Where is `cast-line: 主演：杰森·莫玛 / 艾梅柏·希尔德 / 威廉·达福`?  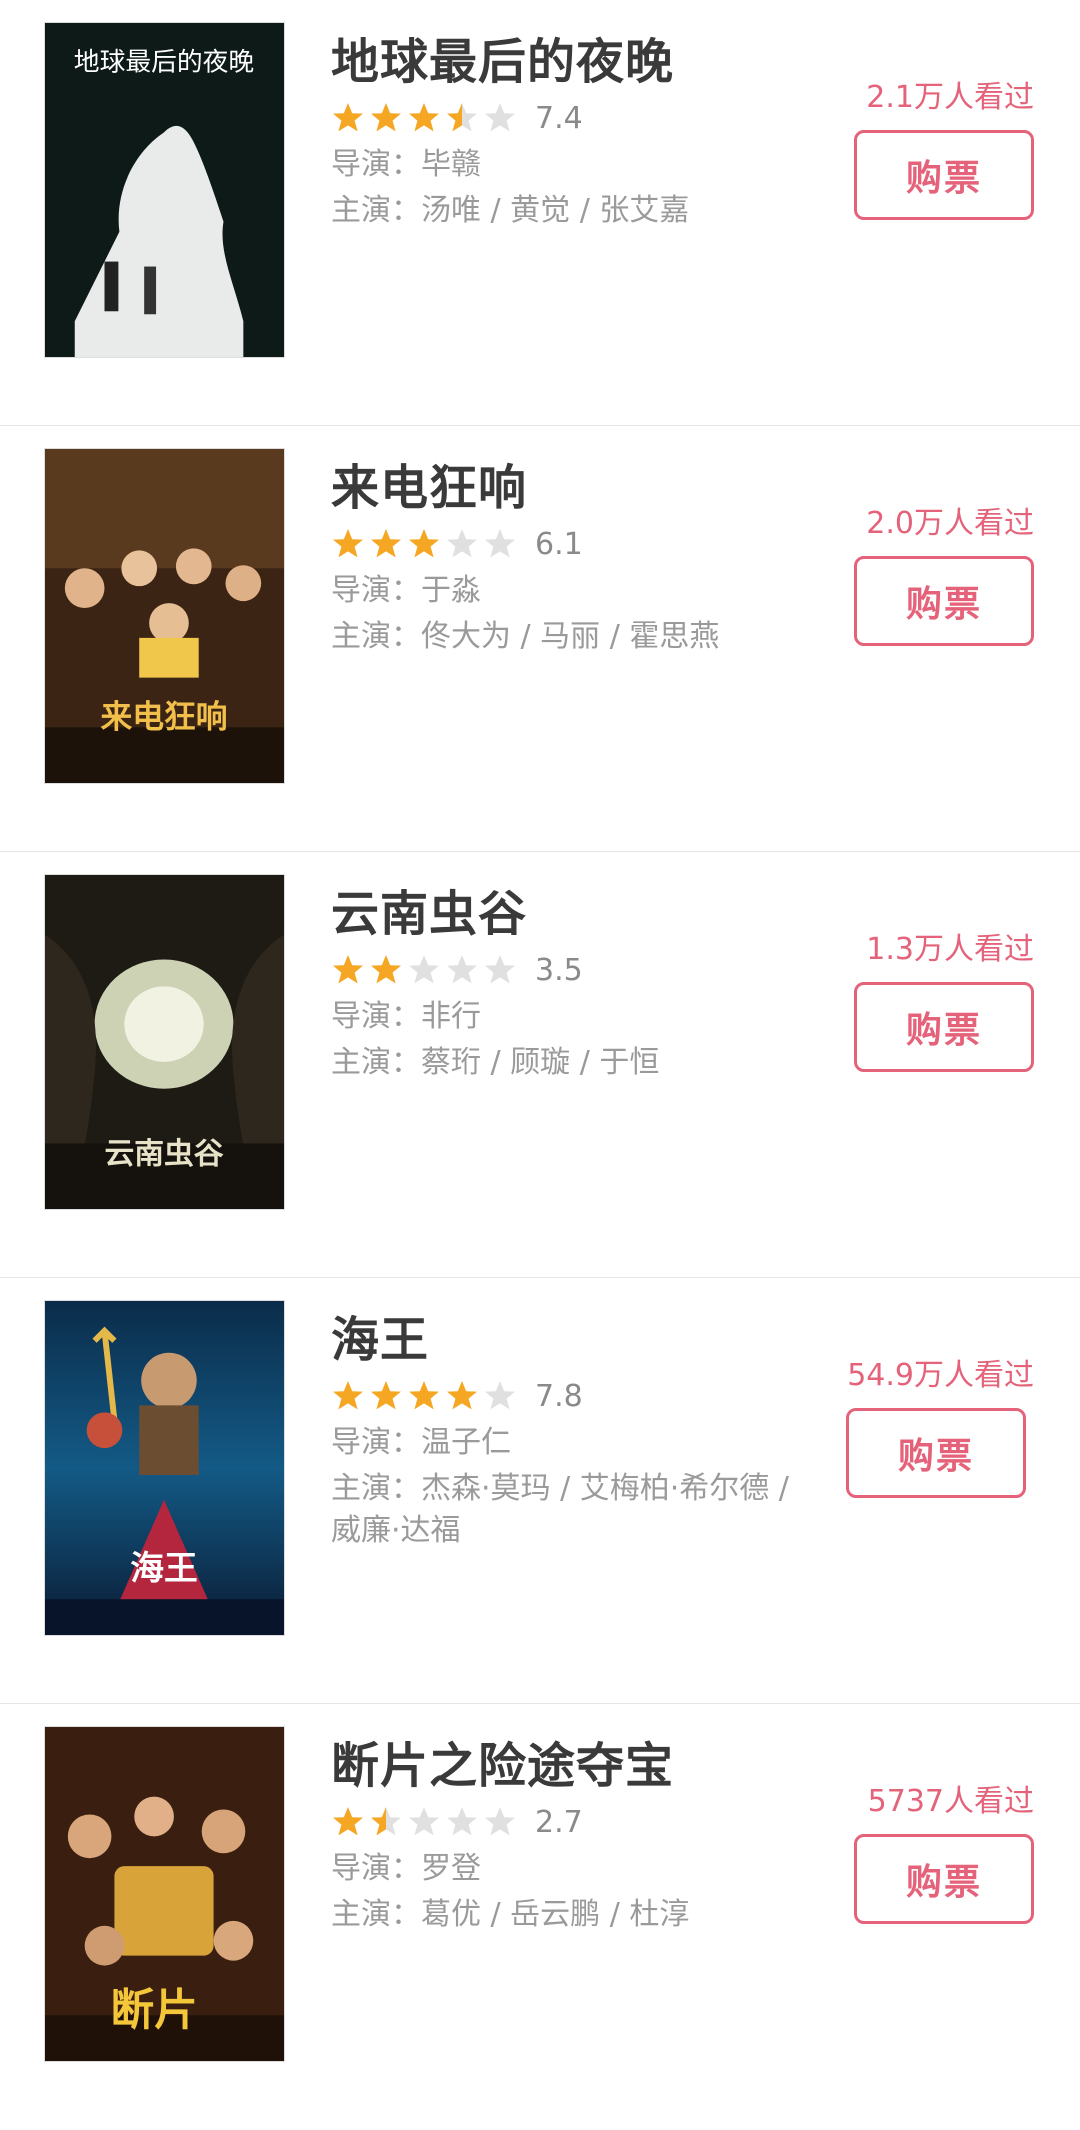
cast-line: 主演：杰森·莫玛 / 艾梅柏·希尔德 / 威廉·达福 is located at coordinates (561, 1510).